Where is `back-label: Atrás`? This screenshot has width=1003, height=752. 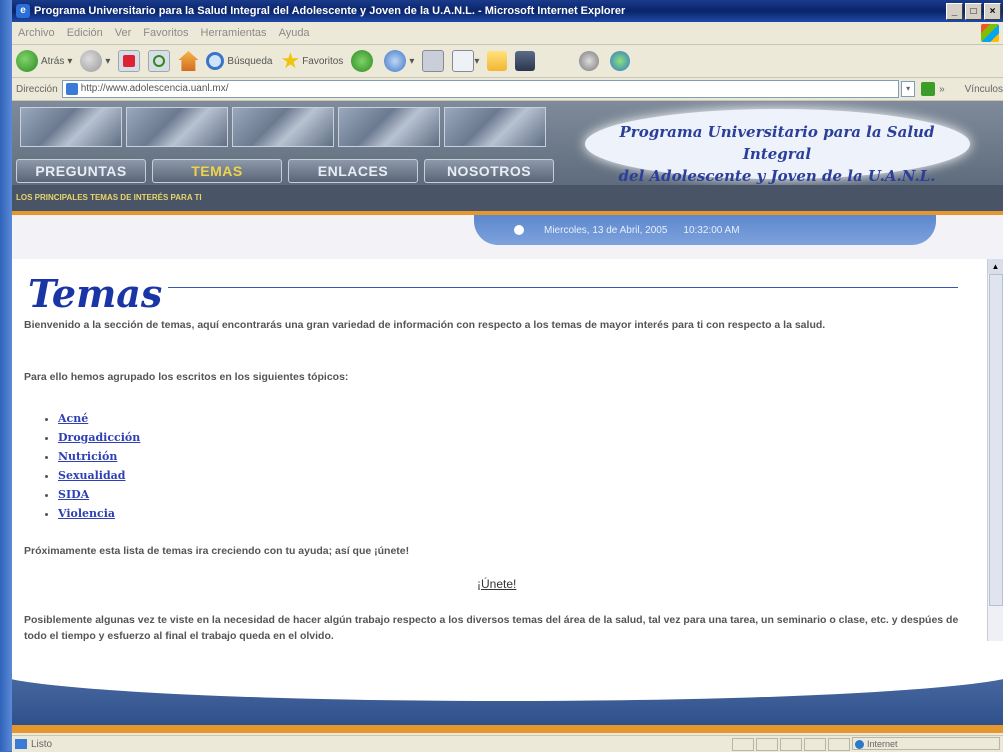 back-label: Atrás is located at coordinates (53, 61).